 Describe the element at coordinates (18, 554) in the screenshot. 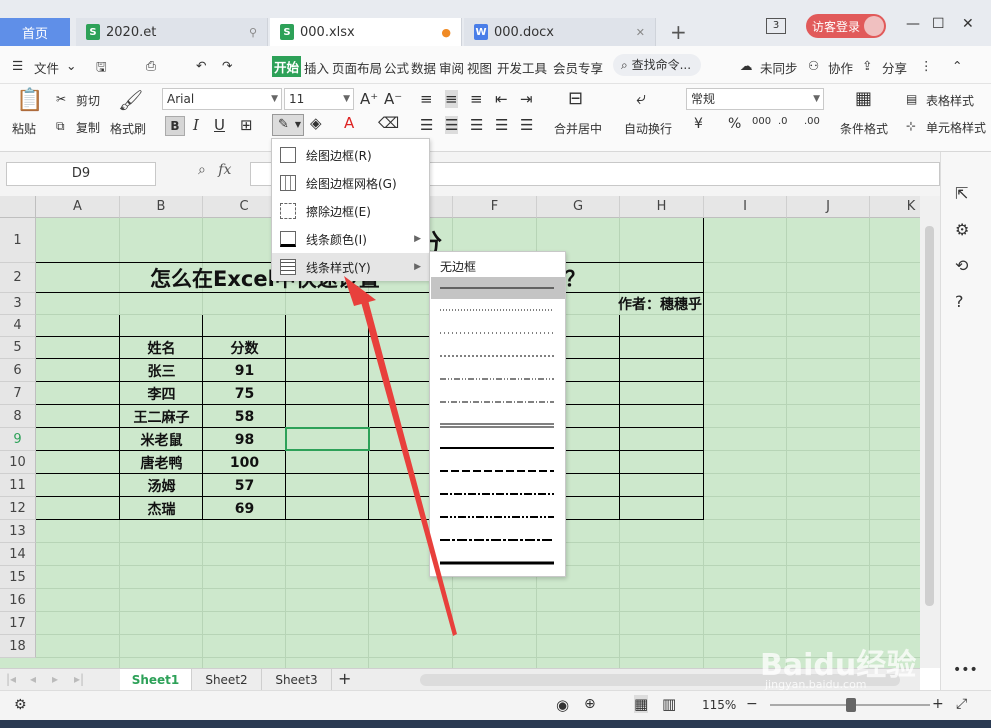

I see `row-header-14: 14` at that location.